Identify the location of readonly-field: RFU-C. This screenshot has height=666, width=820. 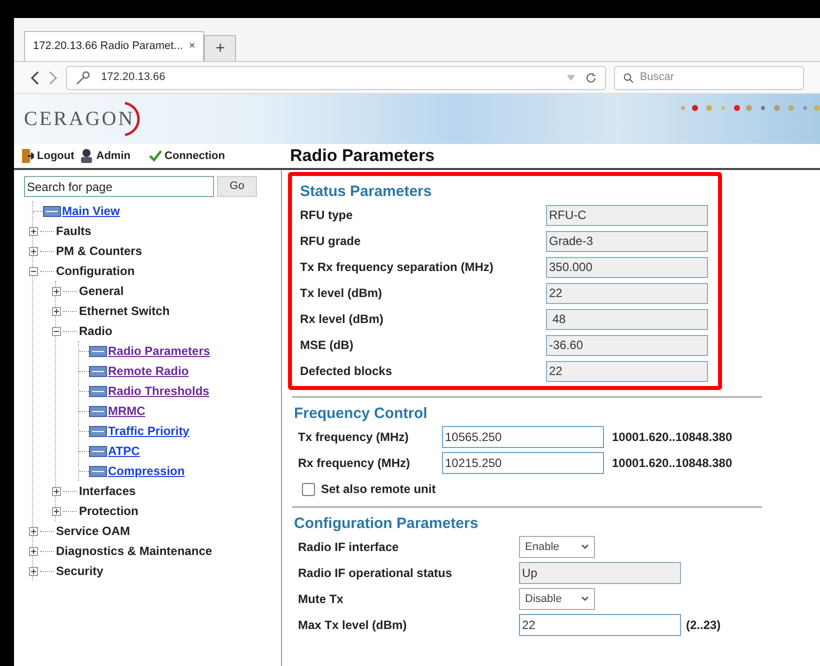
(627, 215).